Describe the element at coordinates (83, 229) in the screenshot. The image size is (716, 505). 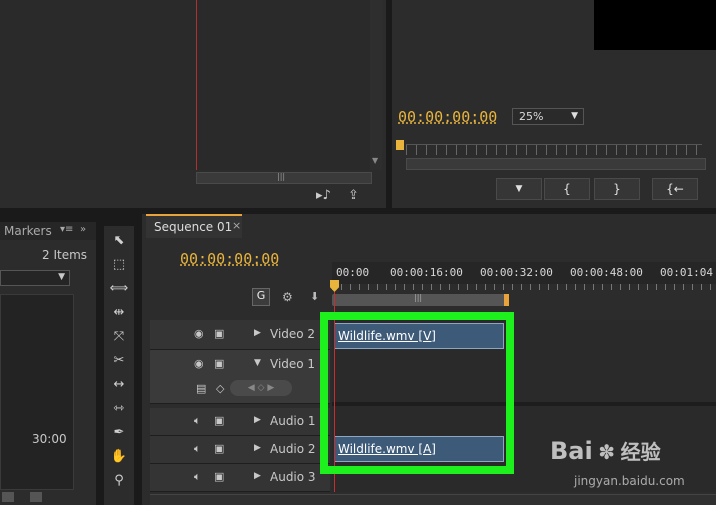
I see `panel-expand-icon: »` at that location.